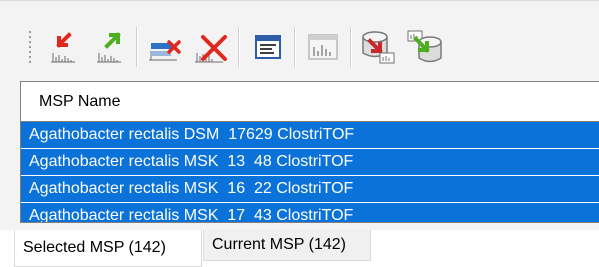 The image size is (599, 267). I want to click on toolbar-grip, so click(30, 47).